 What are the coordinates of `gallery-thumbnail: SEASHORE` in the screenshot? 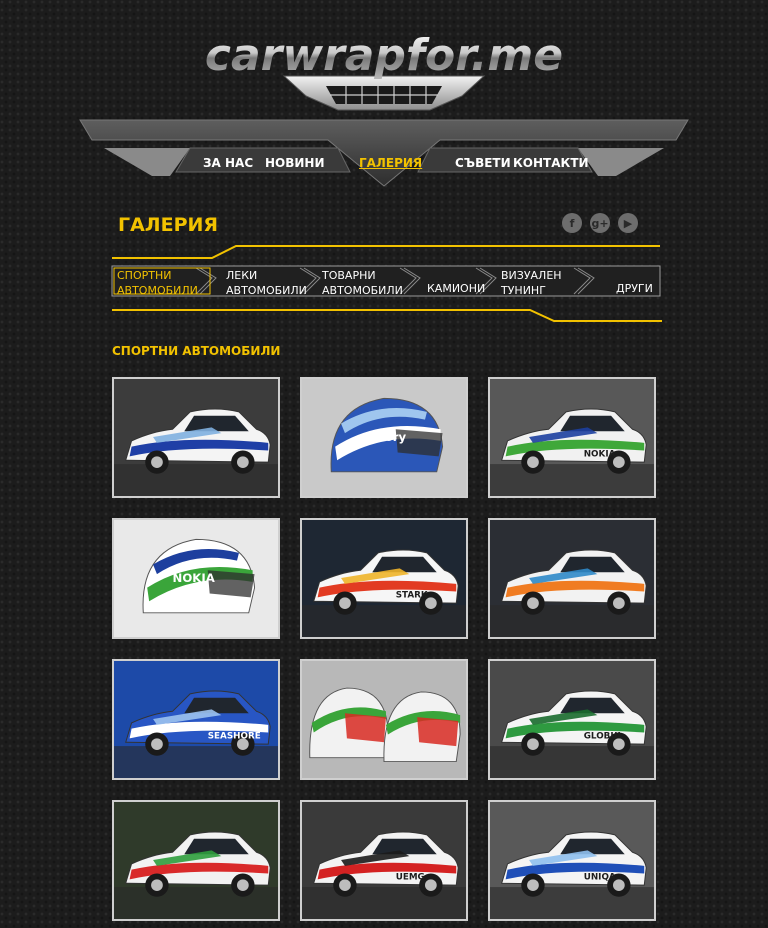 It's located at (196, 719).